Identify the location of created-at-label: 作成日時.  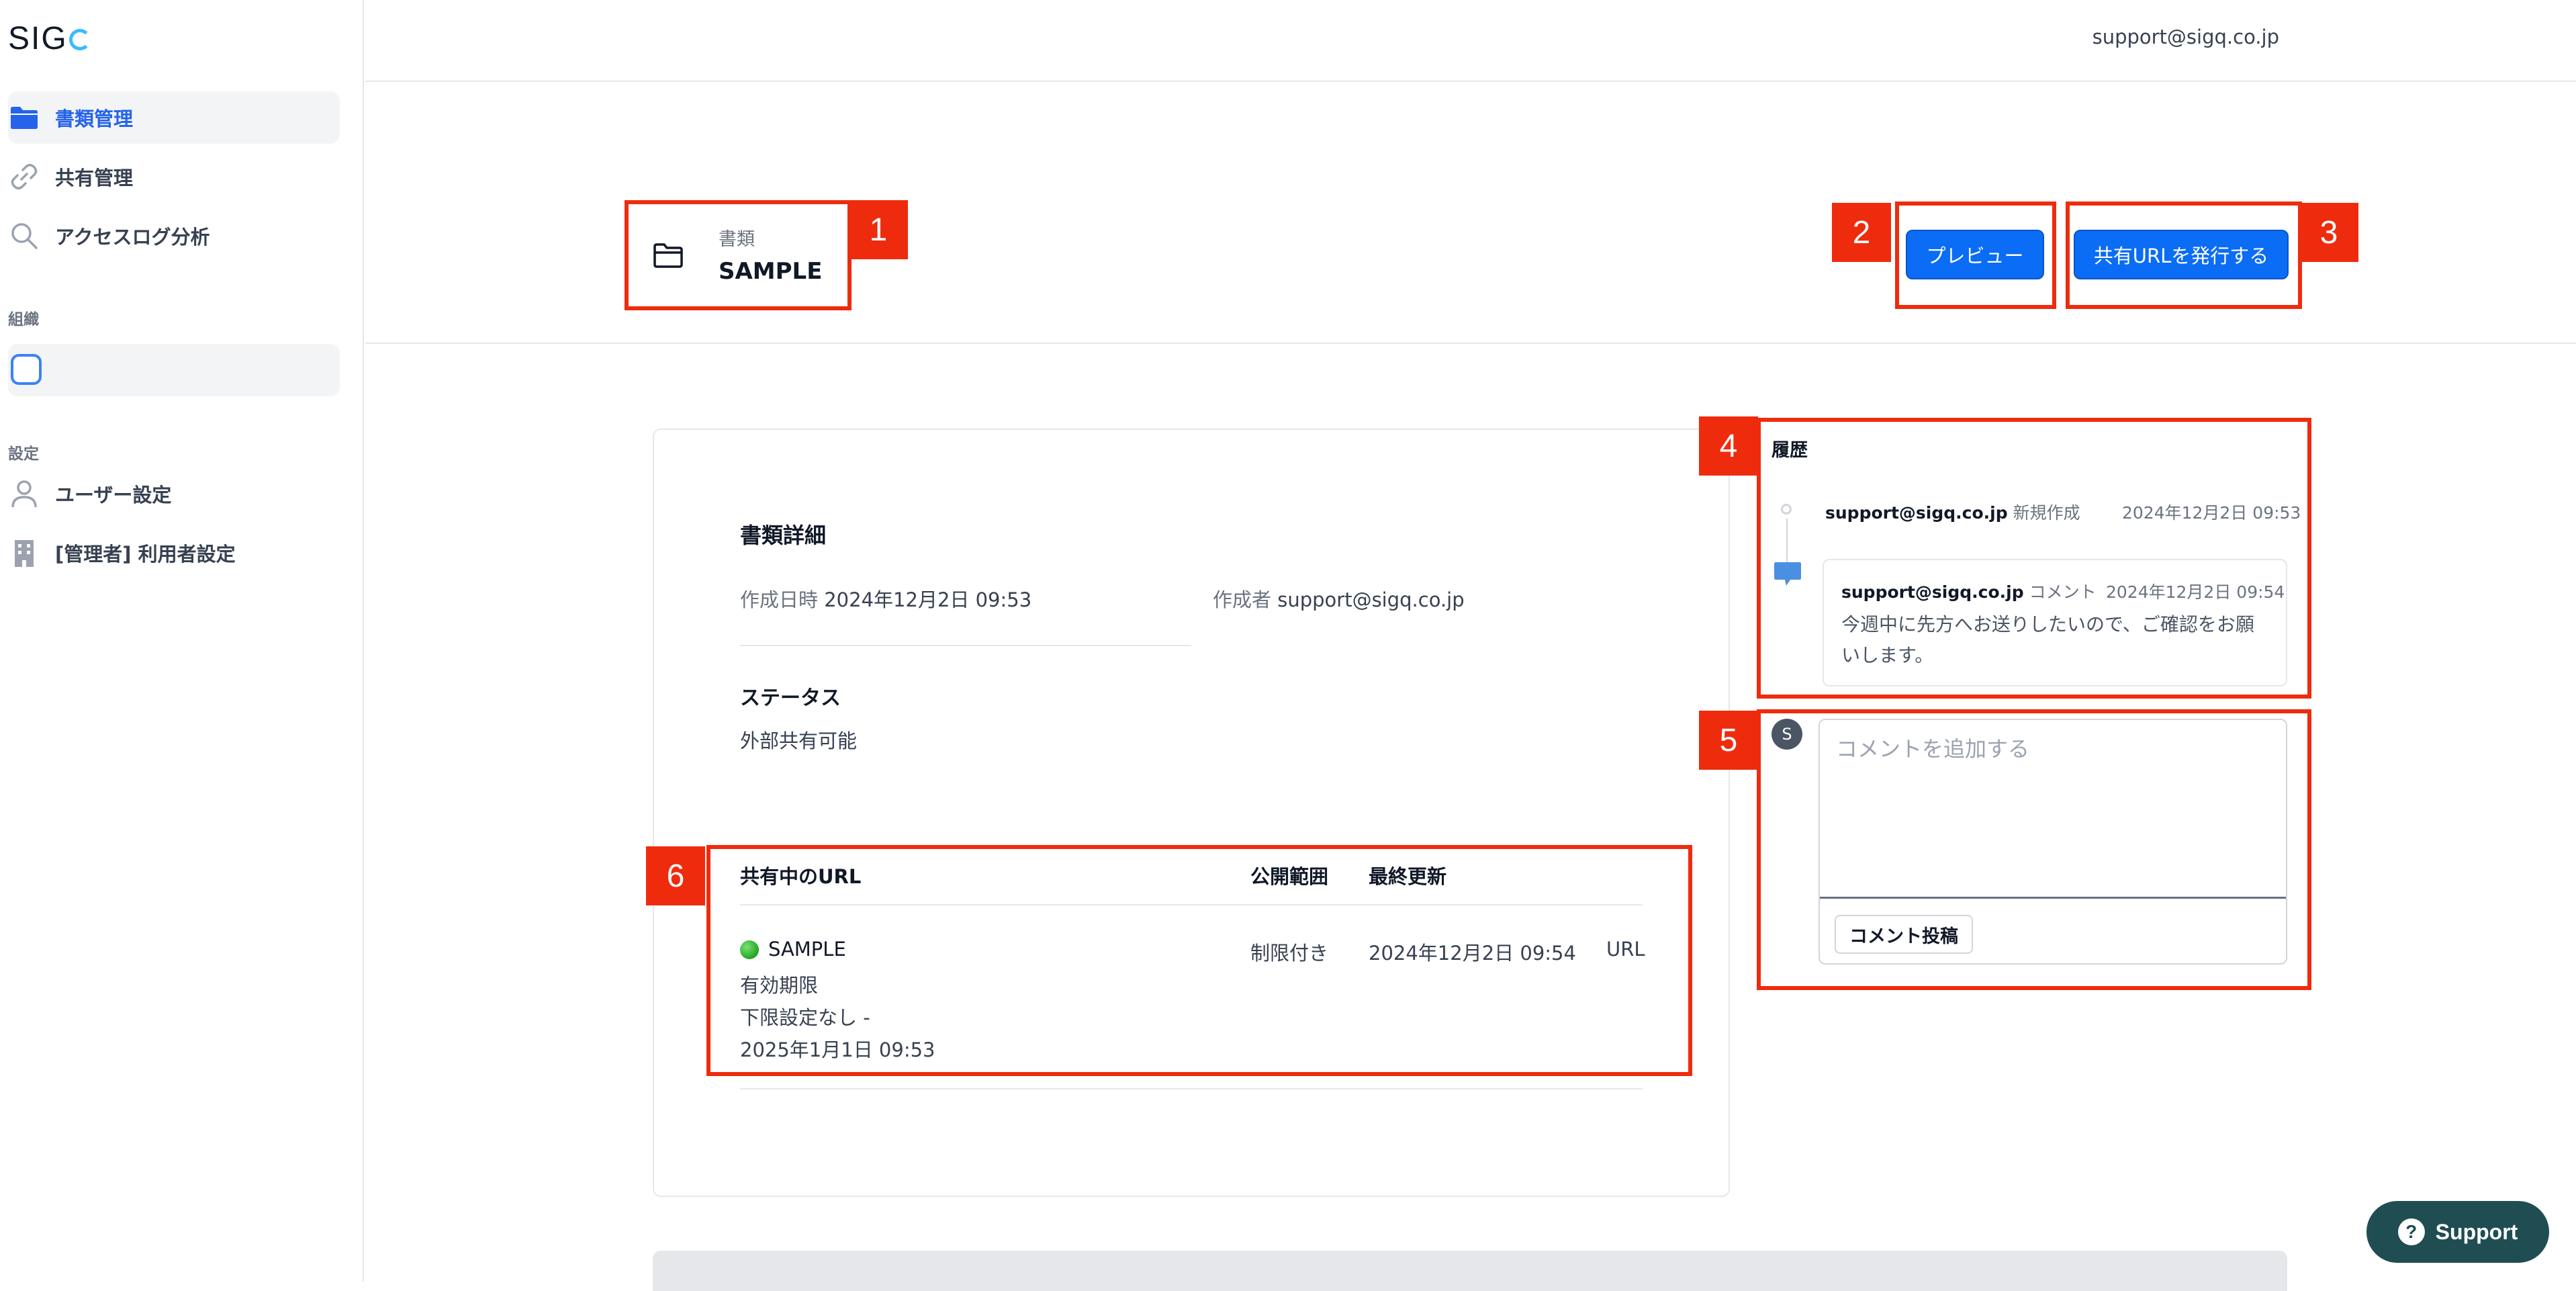
(779, 599).